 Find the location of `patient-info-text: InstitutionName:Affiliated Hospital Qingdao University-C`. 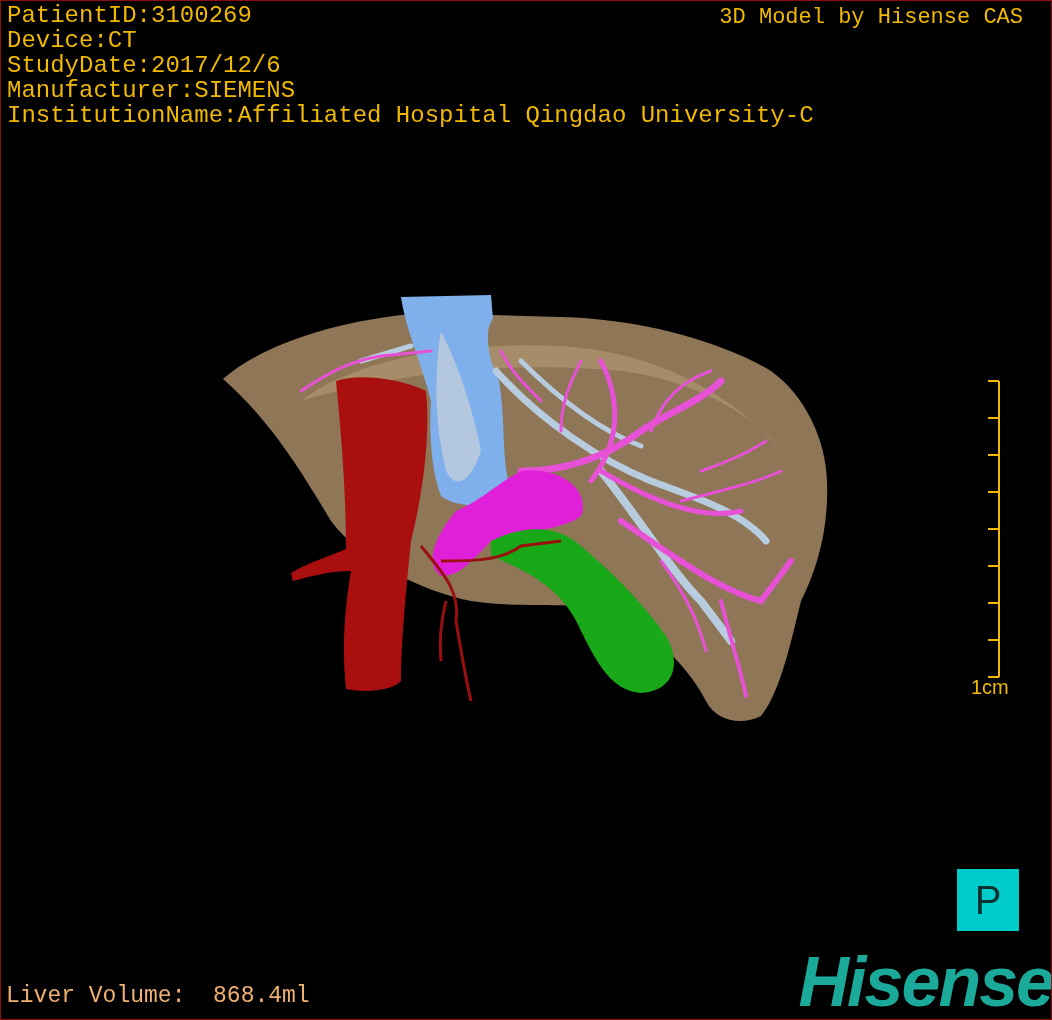

patient-info-text: InstitutionName:Affiliated Hospital Qingdao University-C is located at coordinates (410, 115).